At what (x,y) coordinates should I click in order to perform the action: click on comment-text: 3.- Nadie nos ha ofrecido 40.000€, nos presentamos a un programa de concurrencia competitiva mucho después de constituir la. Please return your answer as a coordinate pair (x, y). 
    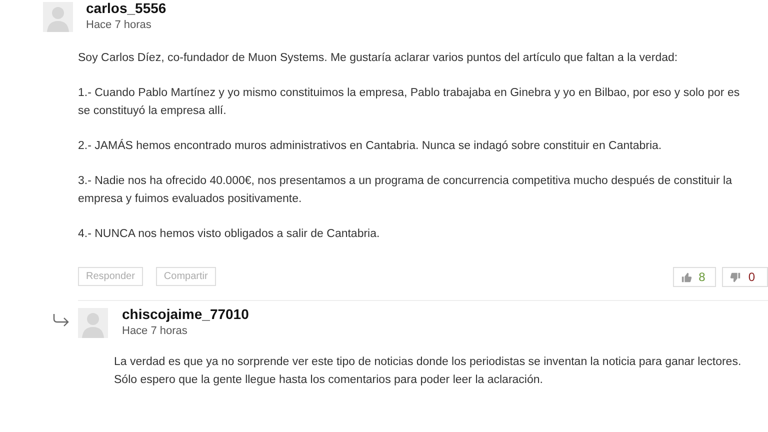
    Looking at the image, I should click on (405, 181).